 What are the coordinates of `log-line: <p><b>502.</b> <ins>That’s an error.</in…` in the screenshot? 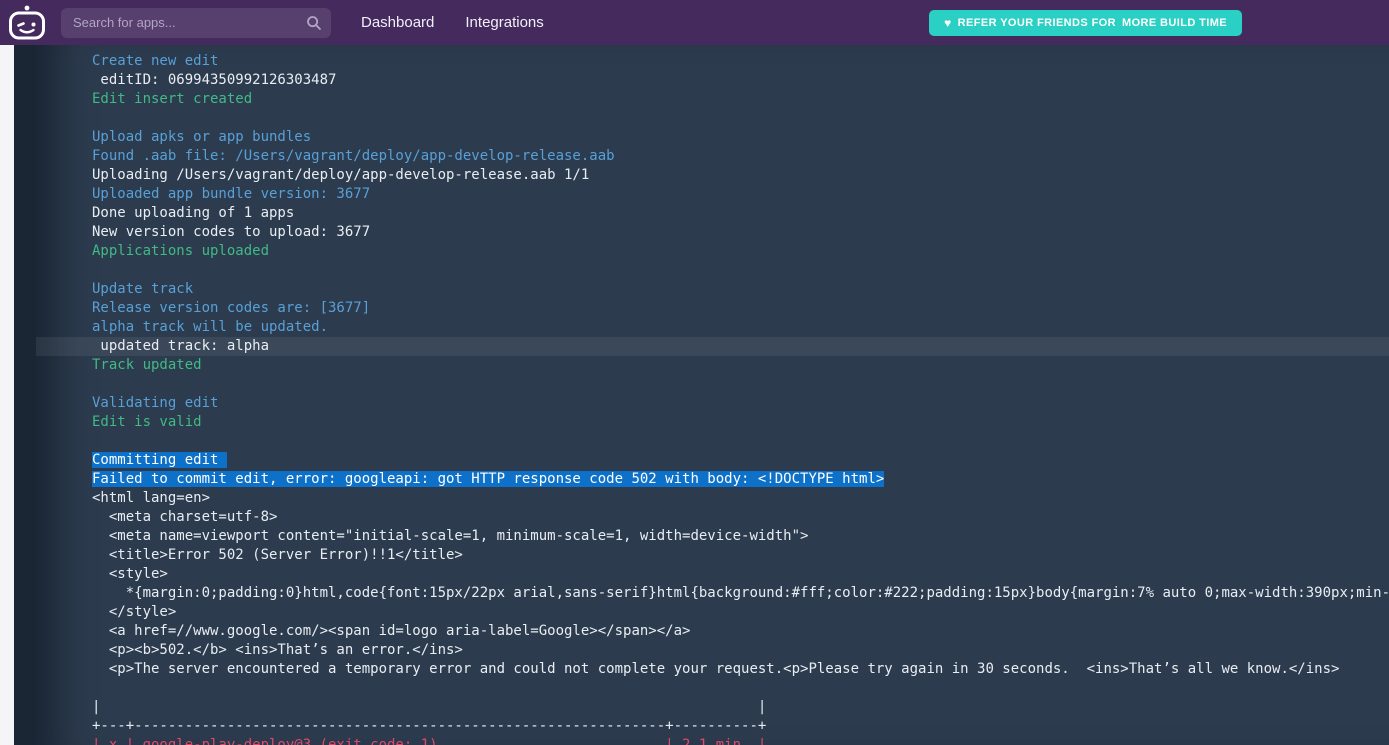 It's located at (277, 650).